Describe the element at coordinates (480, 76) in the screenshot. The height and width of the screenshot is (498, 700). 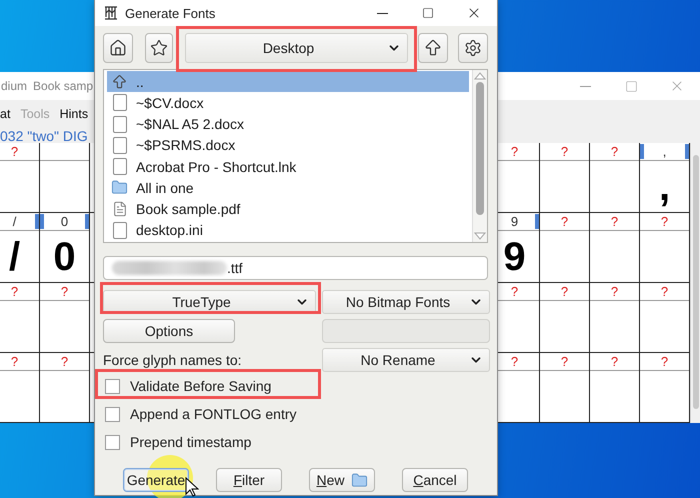
I see `scroll-up-icon` at that location.